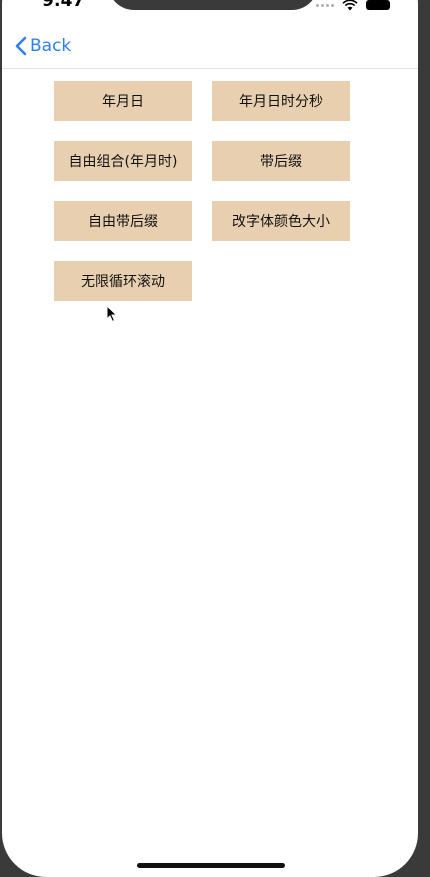 The image size is (430, 877). I want to click on cellular-signal-icon, so click(325, 5).